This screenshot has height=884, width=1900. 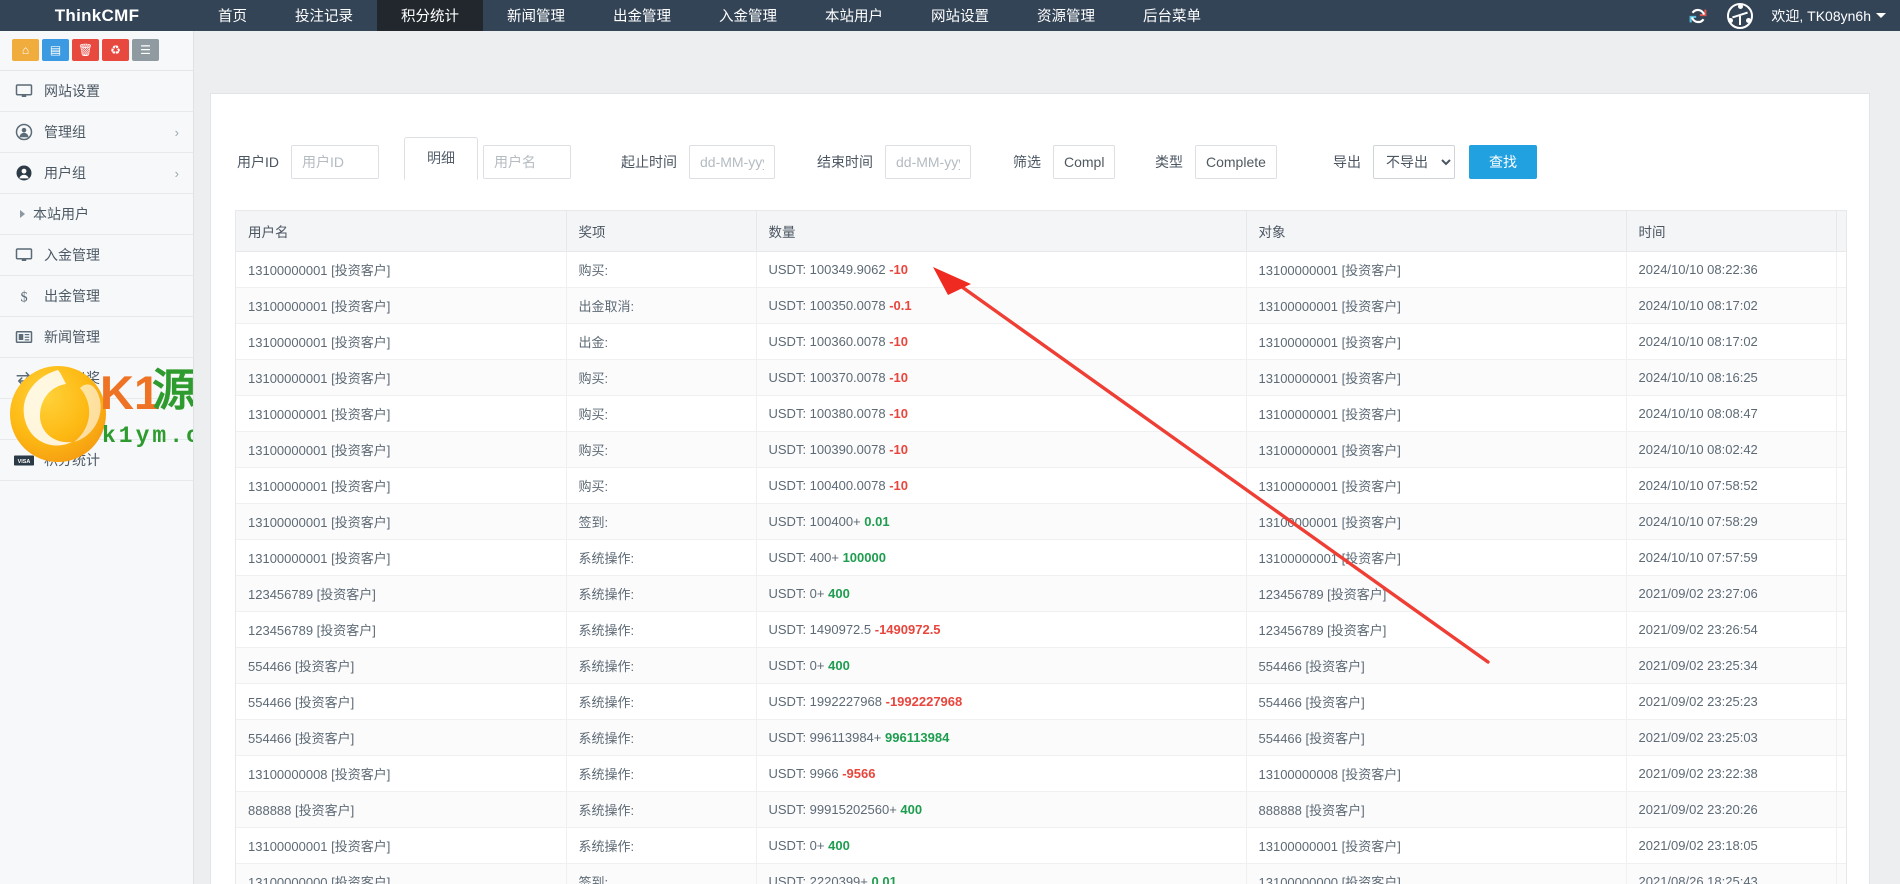 I want to click on search-button: 查找, so click(x=1503, y=162).